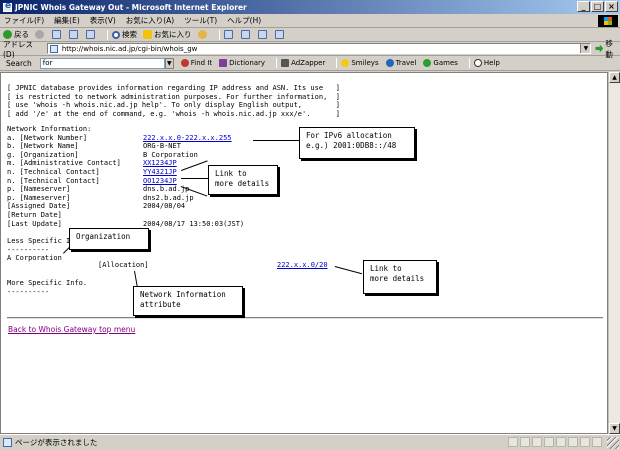  I want to click on callout-ipv6: For IPv6 allocation e.g.) 2001:0DB8::/48, so click(357, 143).